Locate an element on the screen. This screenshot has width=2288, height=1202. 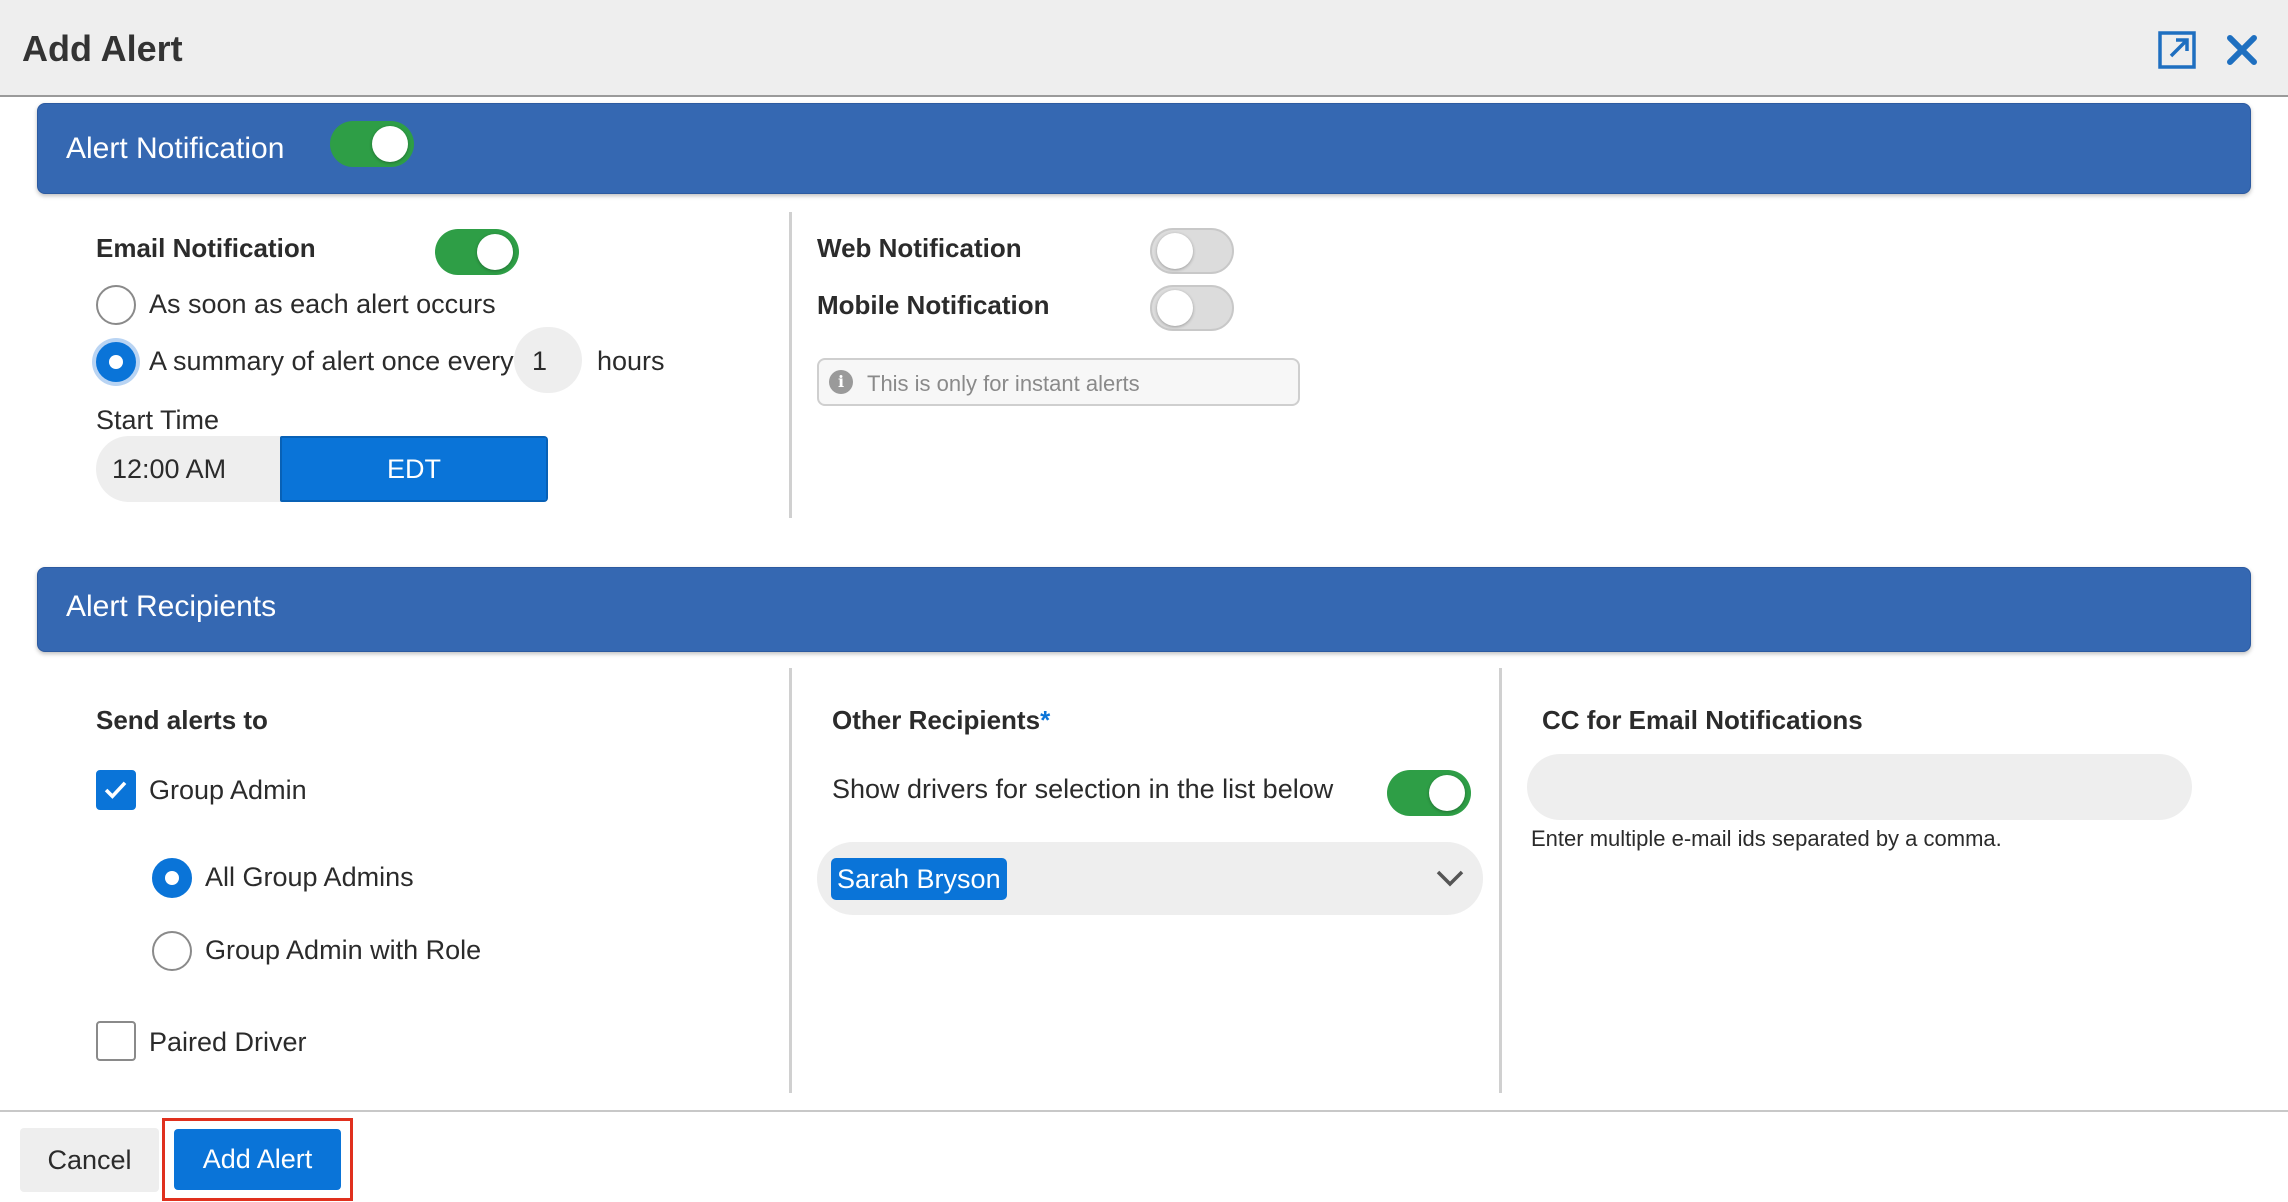
info-icon: i is located at coordinates (841, 382).